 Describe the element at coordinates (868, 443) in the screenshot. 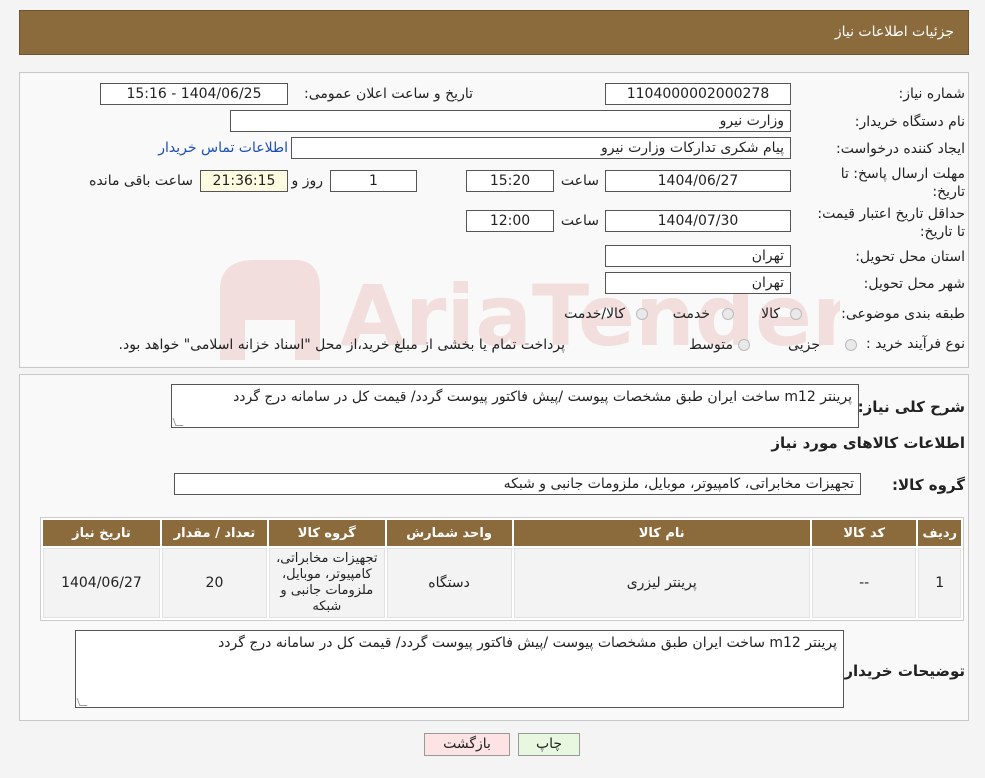

I see `goods-info-title: اطلاعات کالاهای مورد نیاز` at that location.